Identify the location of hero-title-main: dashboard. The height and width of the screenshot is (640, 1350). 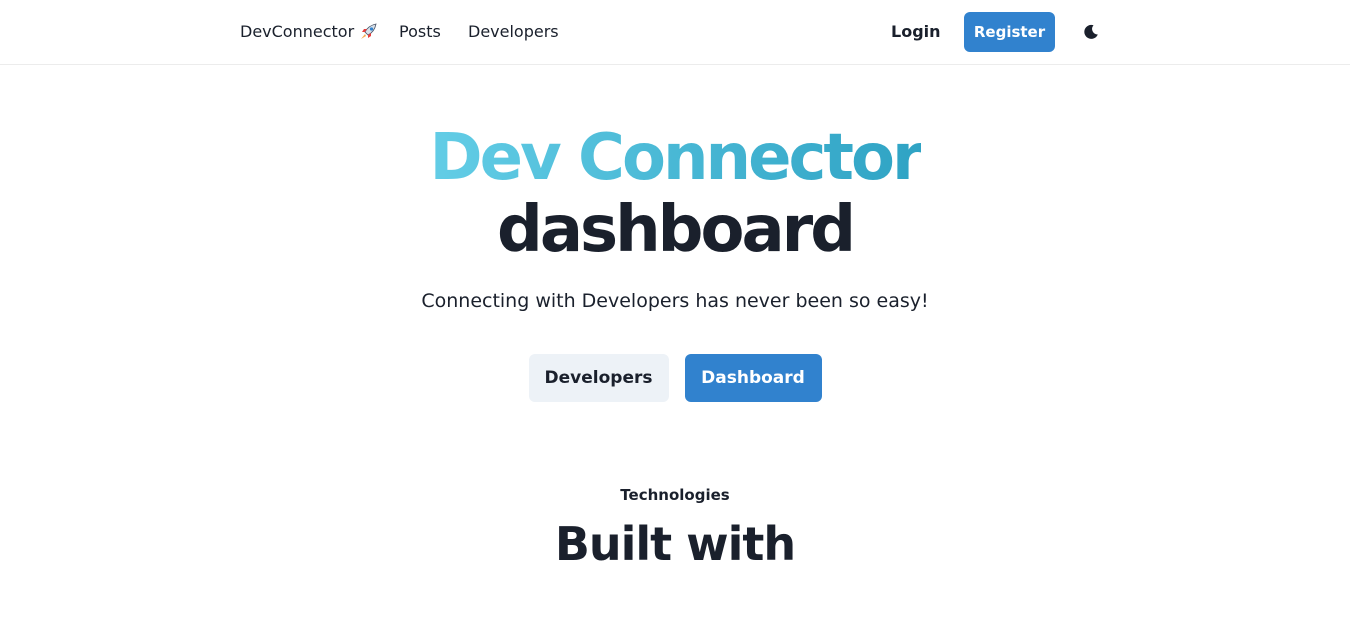
(676, 230).